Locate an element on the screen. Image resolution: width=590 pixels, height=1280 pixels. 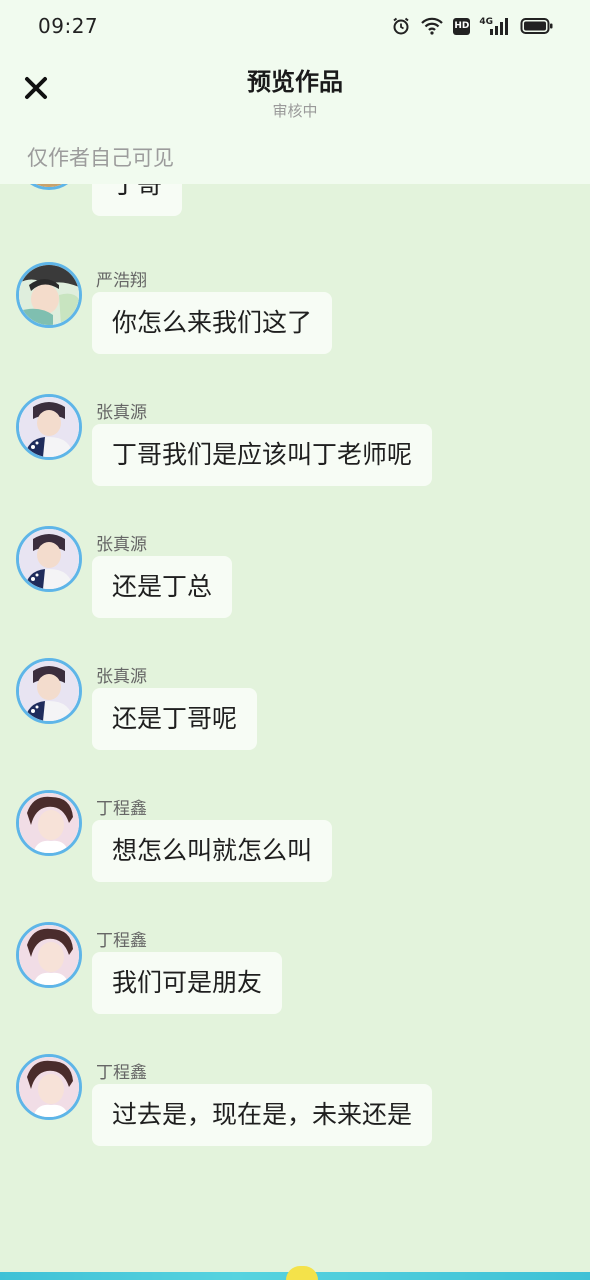
status-bar: 09:27 HD 4G is located at coordinates (295, 26).